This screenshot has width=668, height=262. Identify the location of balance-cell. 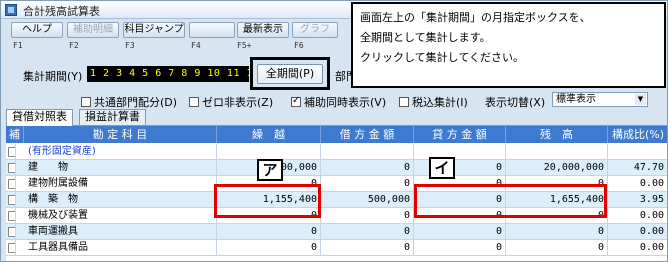
(557, 151).